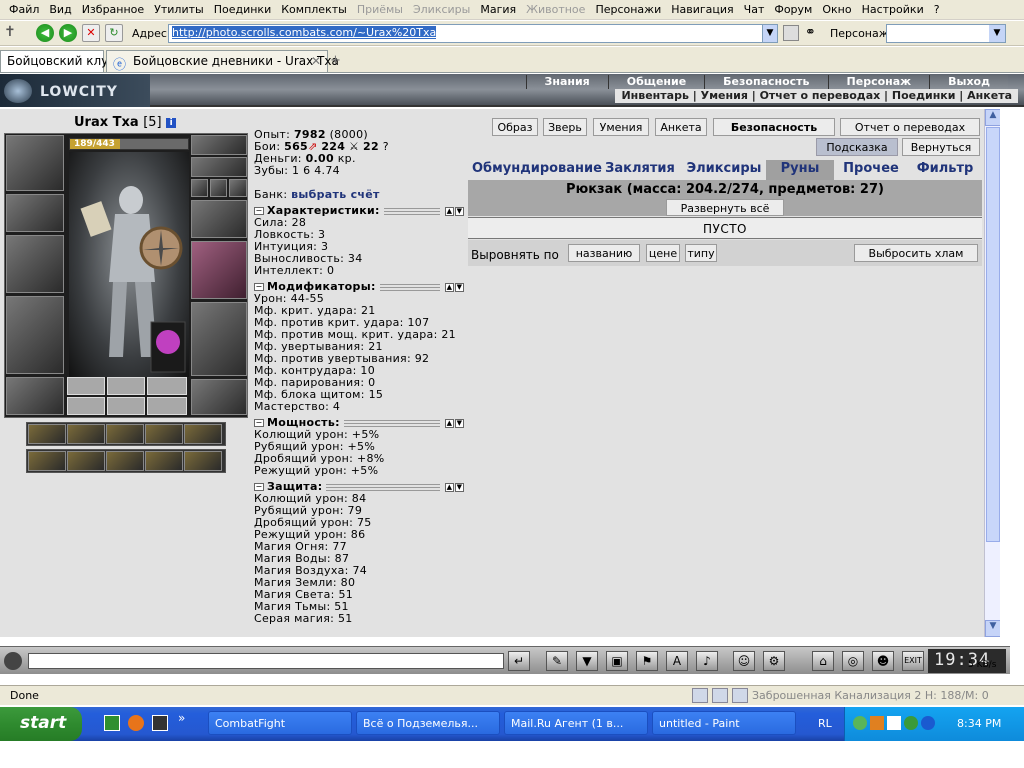  What do you see at coordinates (535, 170) in the screenshot?
I see `inventory-tab: Обмундирование` at bounding box center [535, 170].